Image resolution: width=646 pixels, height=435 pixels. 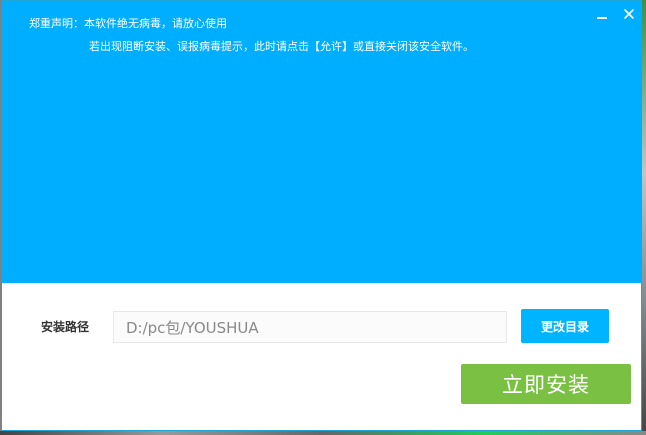 What do you see at coordinates (565, 326) in the screenshot?
I see `change-directory-button: 更改目录` at bounding box center [565, 326].